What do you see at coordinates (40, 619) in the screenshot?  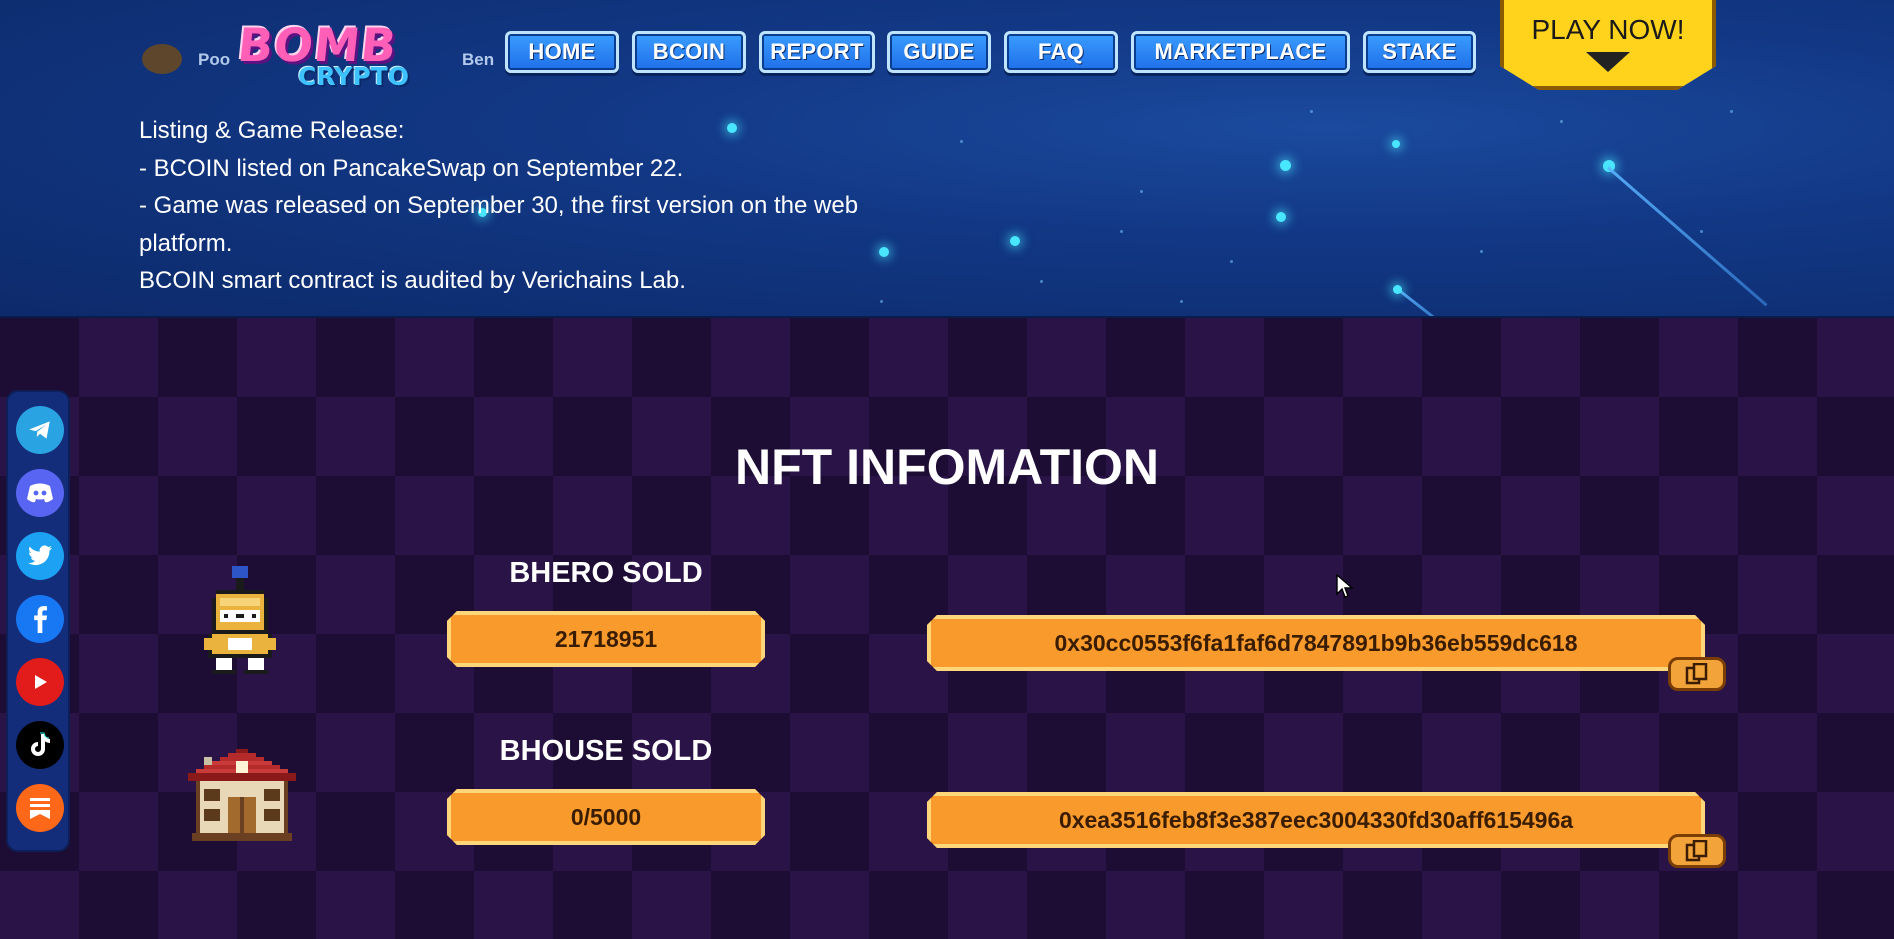 I see `facebook-icon` at bounding box center [40, 619].